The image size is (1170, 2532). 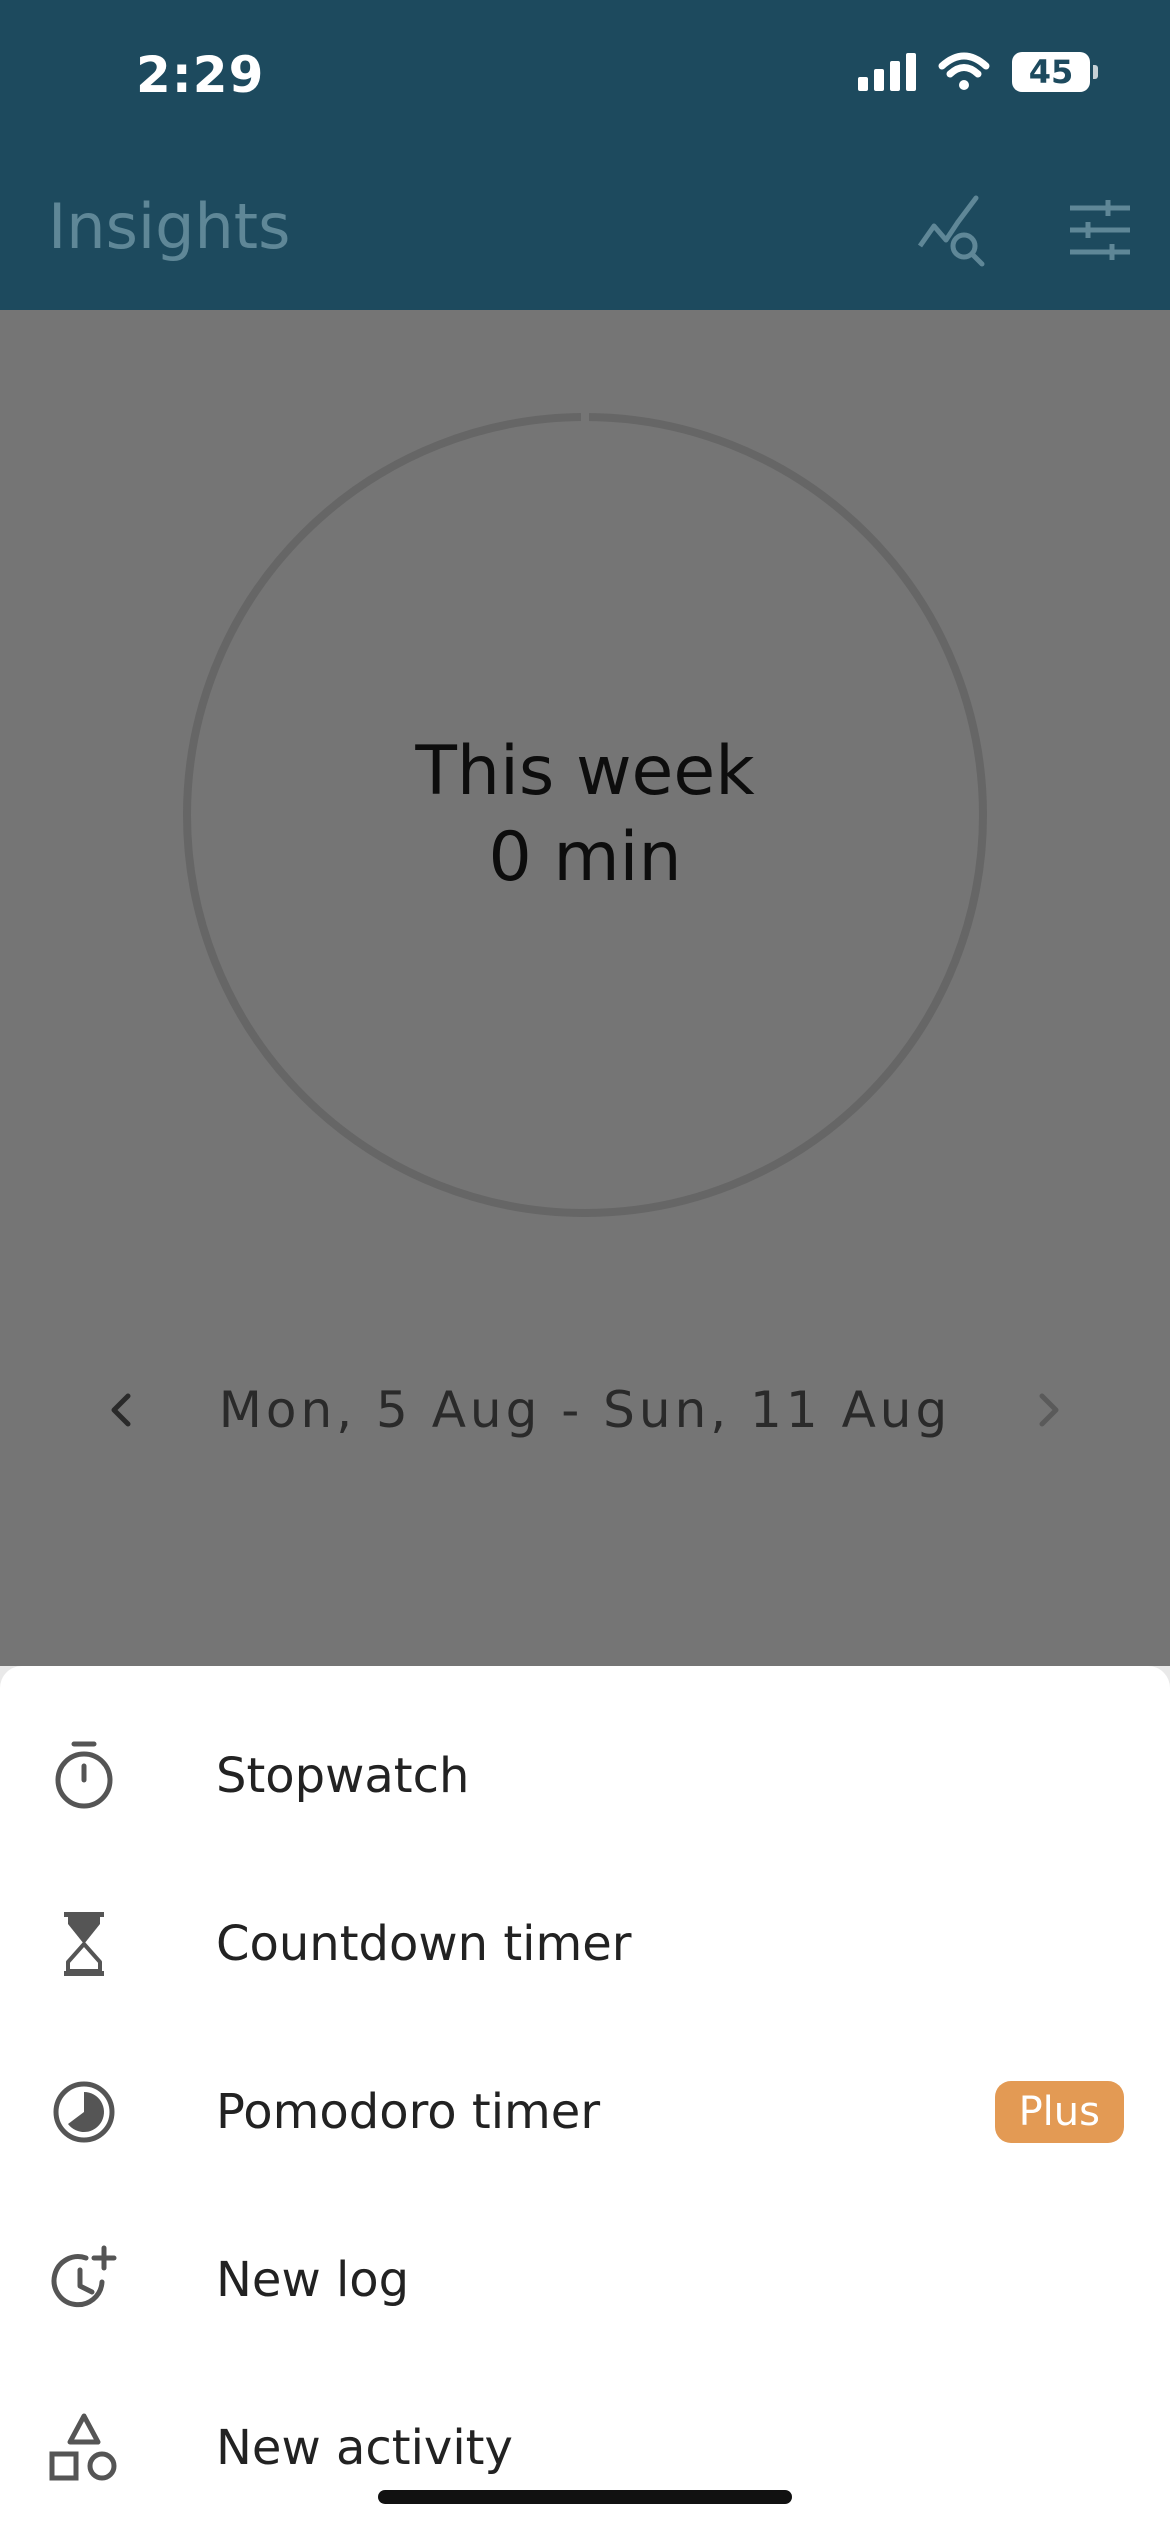 What do you see at coordinates (585, 771) in the screenshot?
I see `period-label: This week` at bounding box center [585, 771].